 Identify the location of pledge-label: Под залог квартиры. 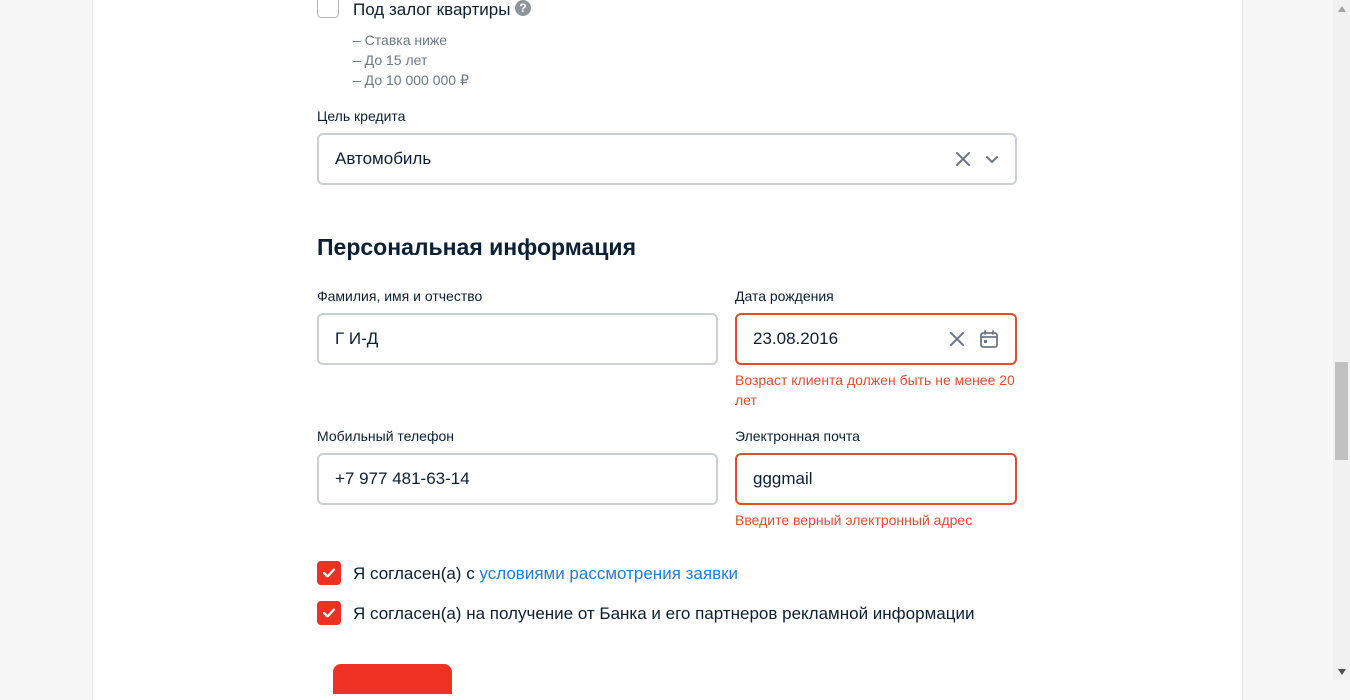
(431, 10).